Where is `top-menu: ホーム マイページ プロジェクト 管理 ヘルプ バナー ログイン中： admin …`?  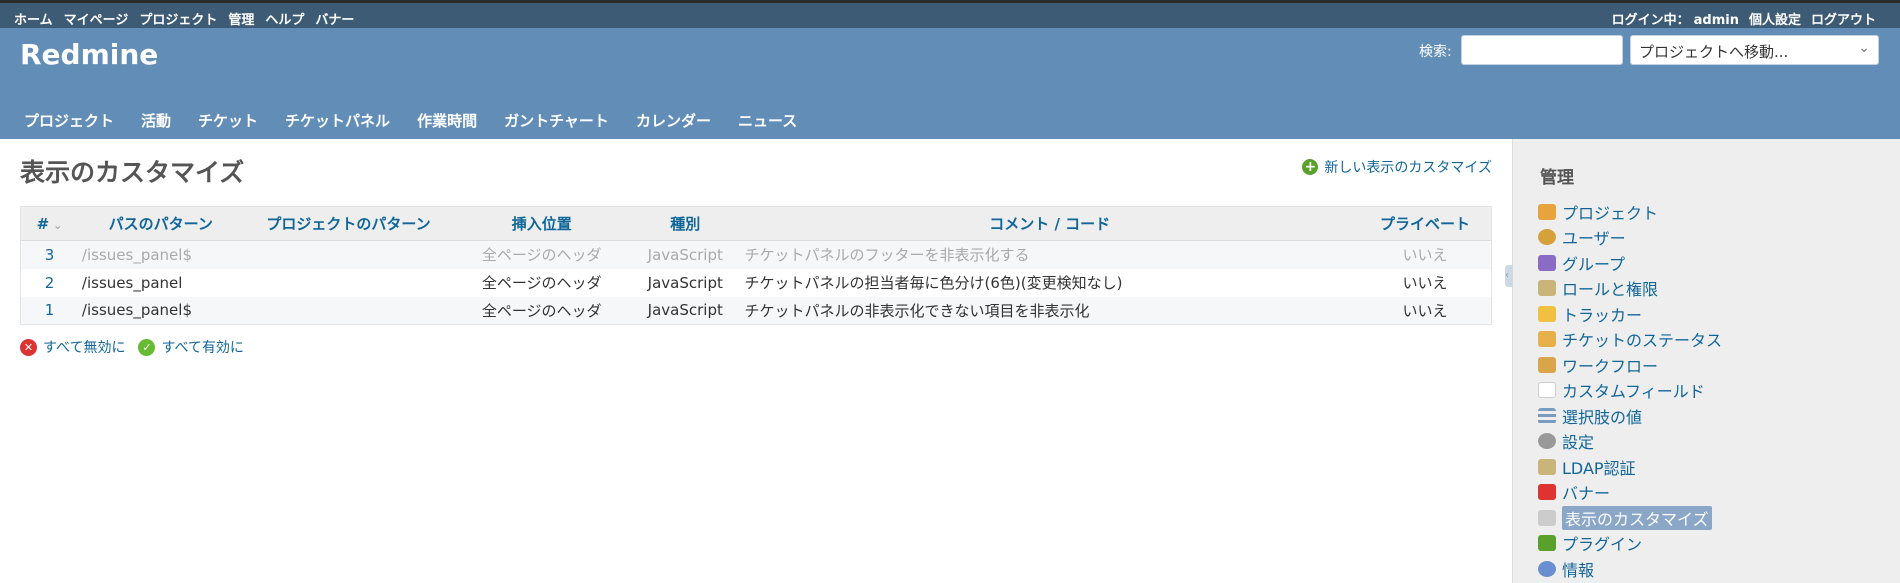
top-menu: ホーム マイページ プロジェクト 管理 ヘルプ バナー ログイン中： admin … is located at coordinates (950, 14).